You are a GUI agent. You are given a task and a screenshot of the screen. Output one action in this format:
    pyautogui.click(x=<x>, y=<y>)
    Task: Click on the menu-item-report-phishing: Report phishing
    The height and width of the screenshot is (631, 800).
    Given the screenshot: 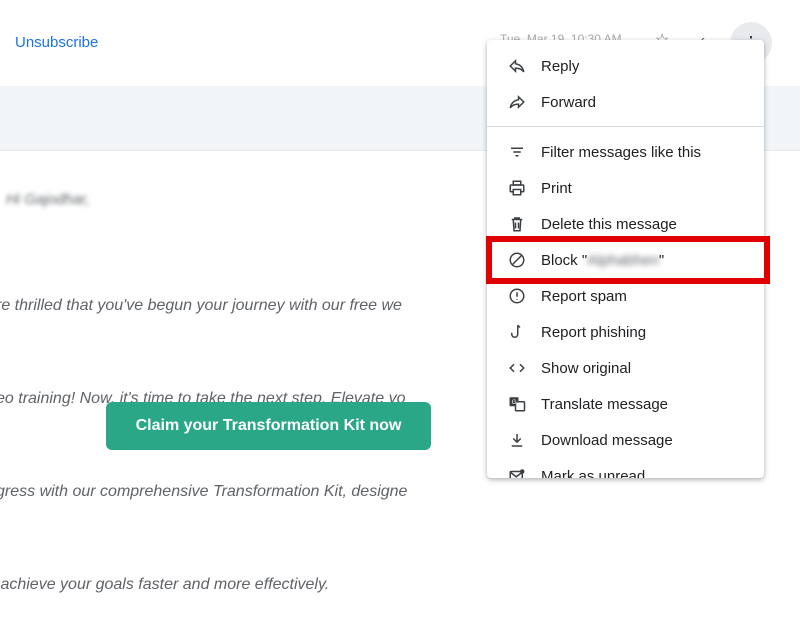 What is the action you would take?
    pyautogui.click(x=625, y=332)
    